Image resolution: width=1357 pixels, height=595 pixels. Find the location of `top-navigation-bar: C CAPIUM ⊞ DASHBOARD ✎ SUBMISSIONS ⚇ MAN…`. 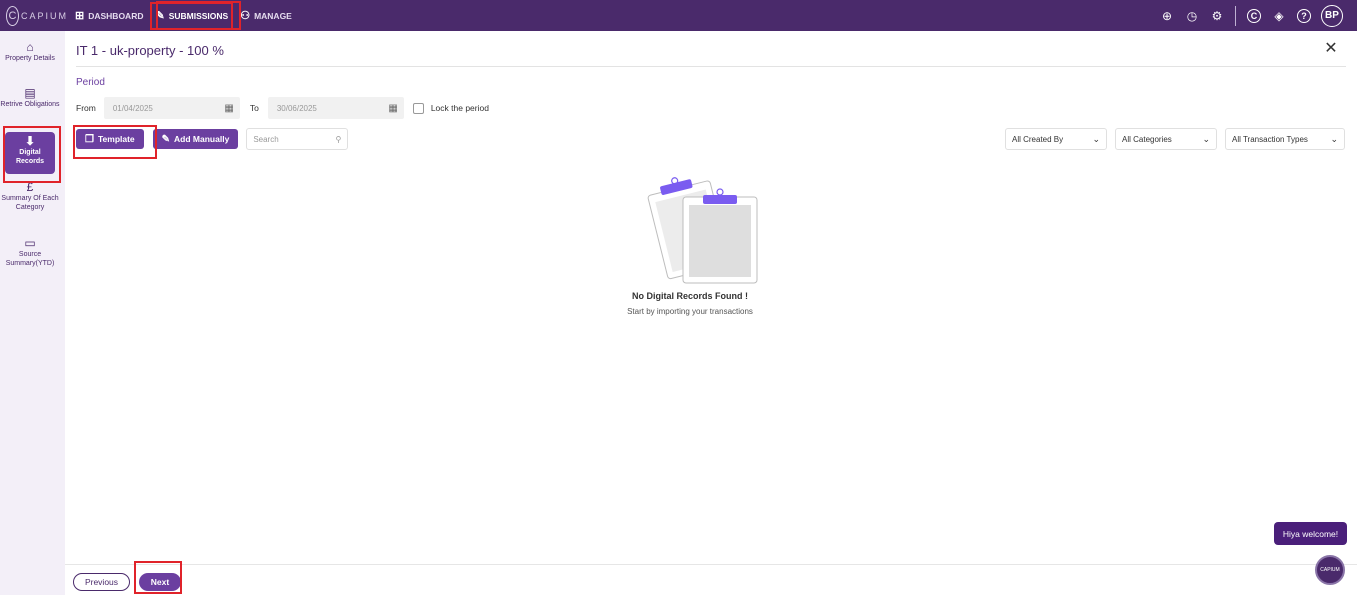

top-navigation-bar: C CAPIUM ⊞ DASHBOARD ✎ SUBMISSIONS ⚇ MAN… is located at coordinates (678, 15).